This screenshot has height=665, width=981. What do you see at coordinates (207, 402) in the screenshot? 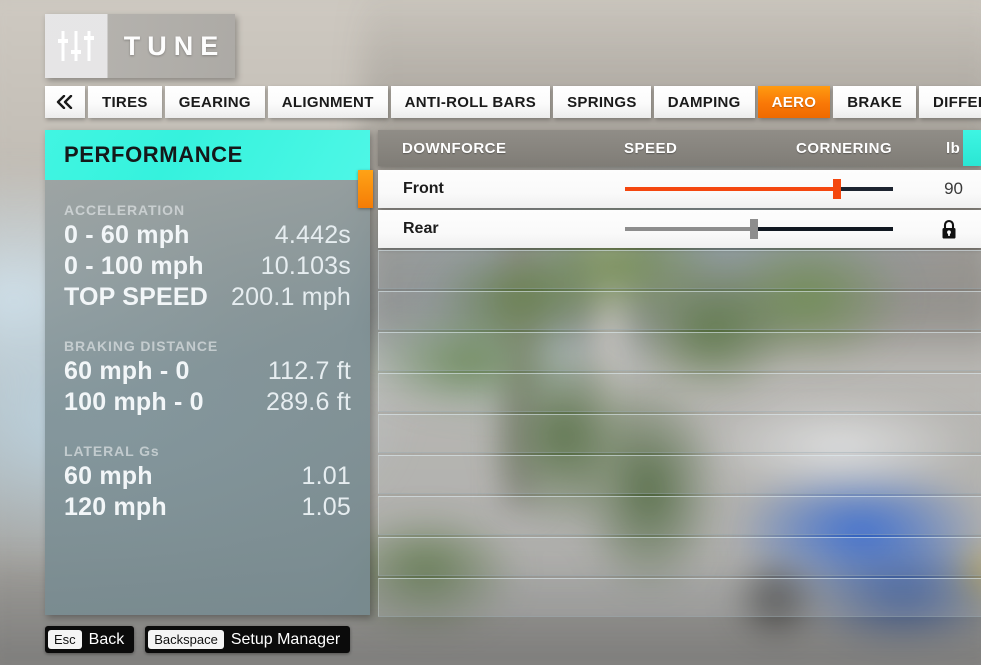
I see `stat-row: 100 mph - 0 289.6 ft` at bounding box center [207, 402].